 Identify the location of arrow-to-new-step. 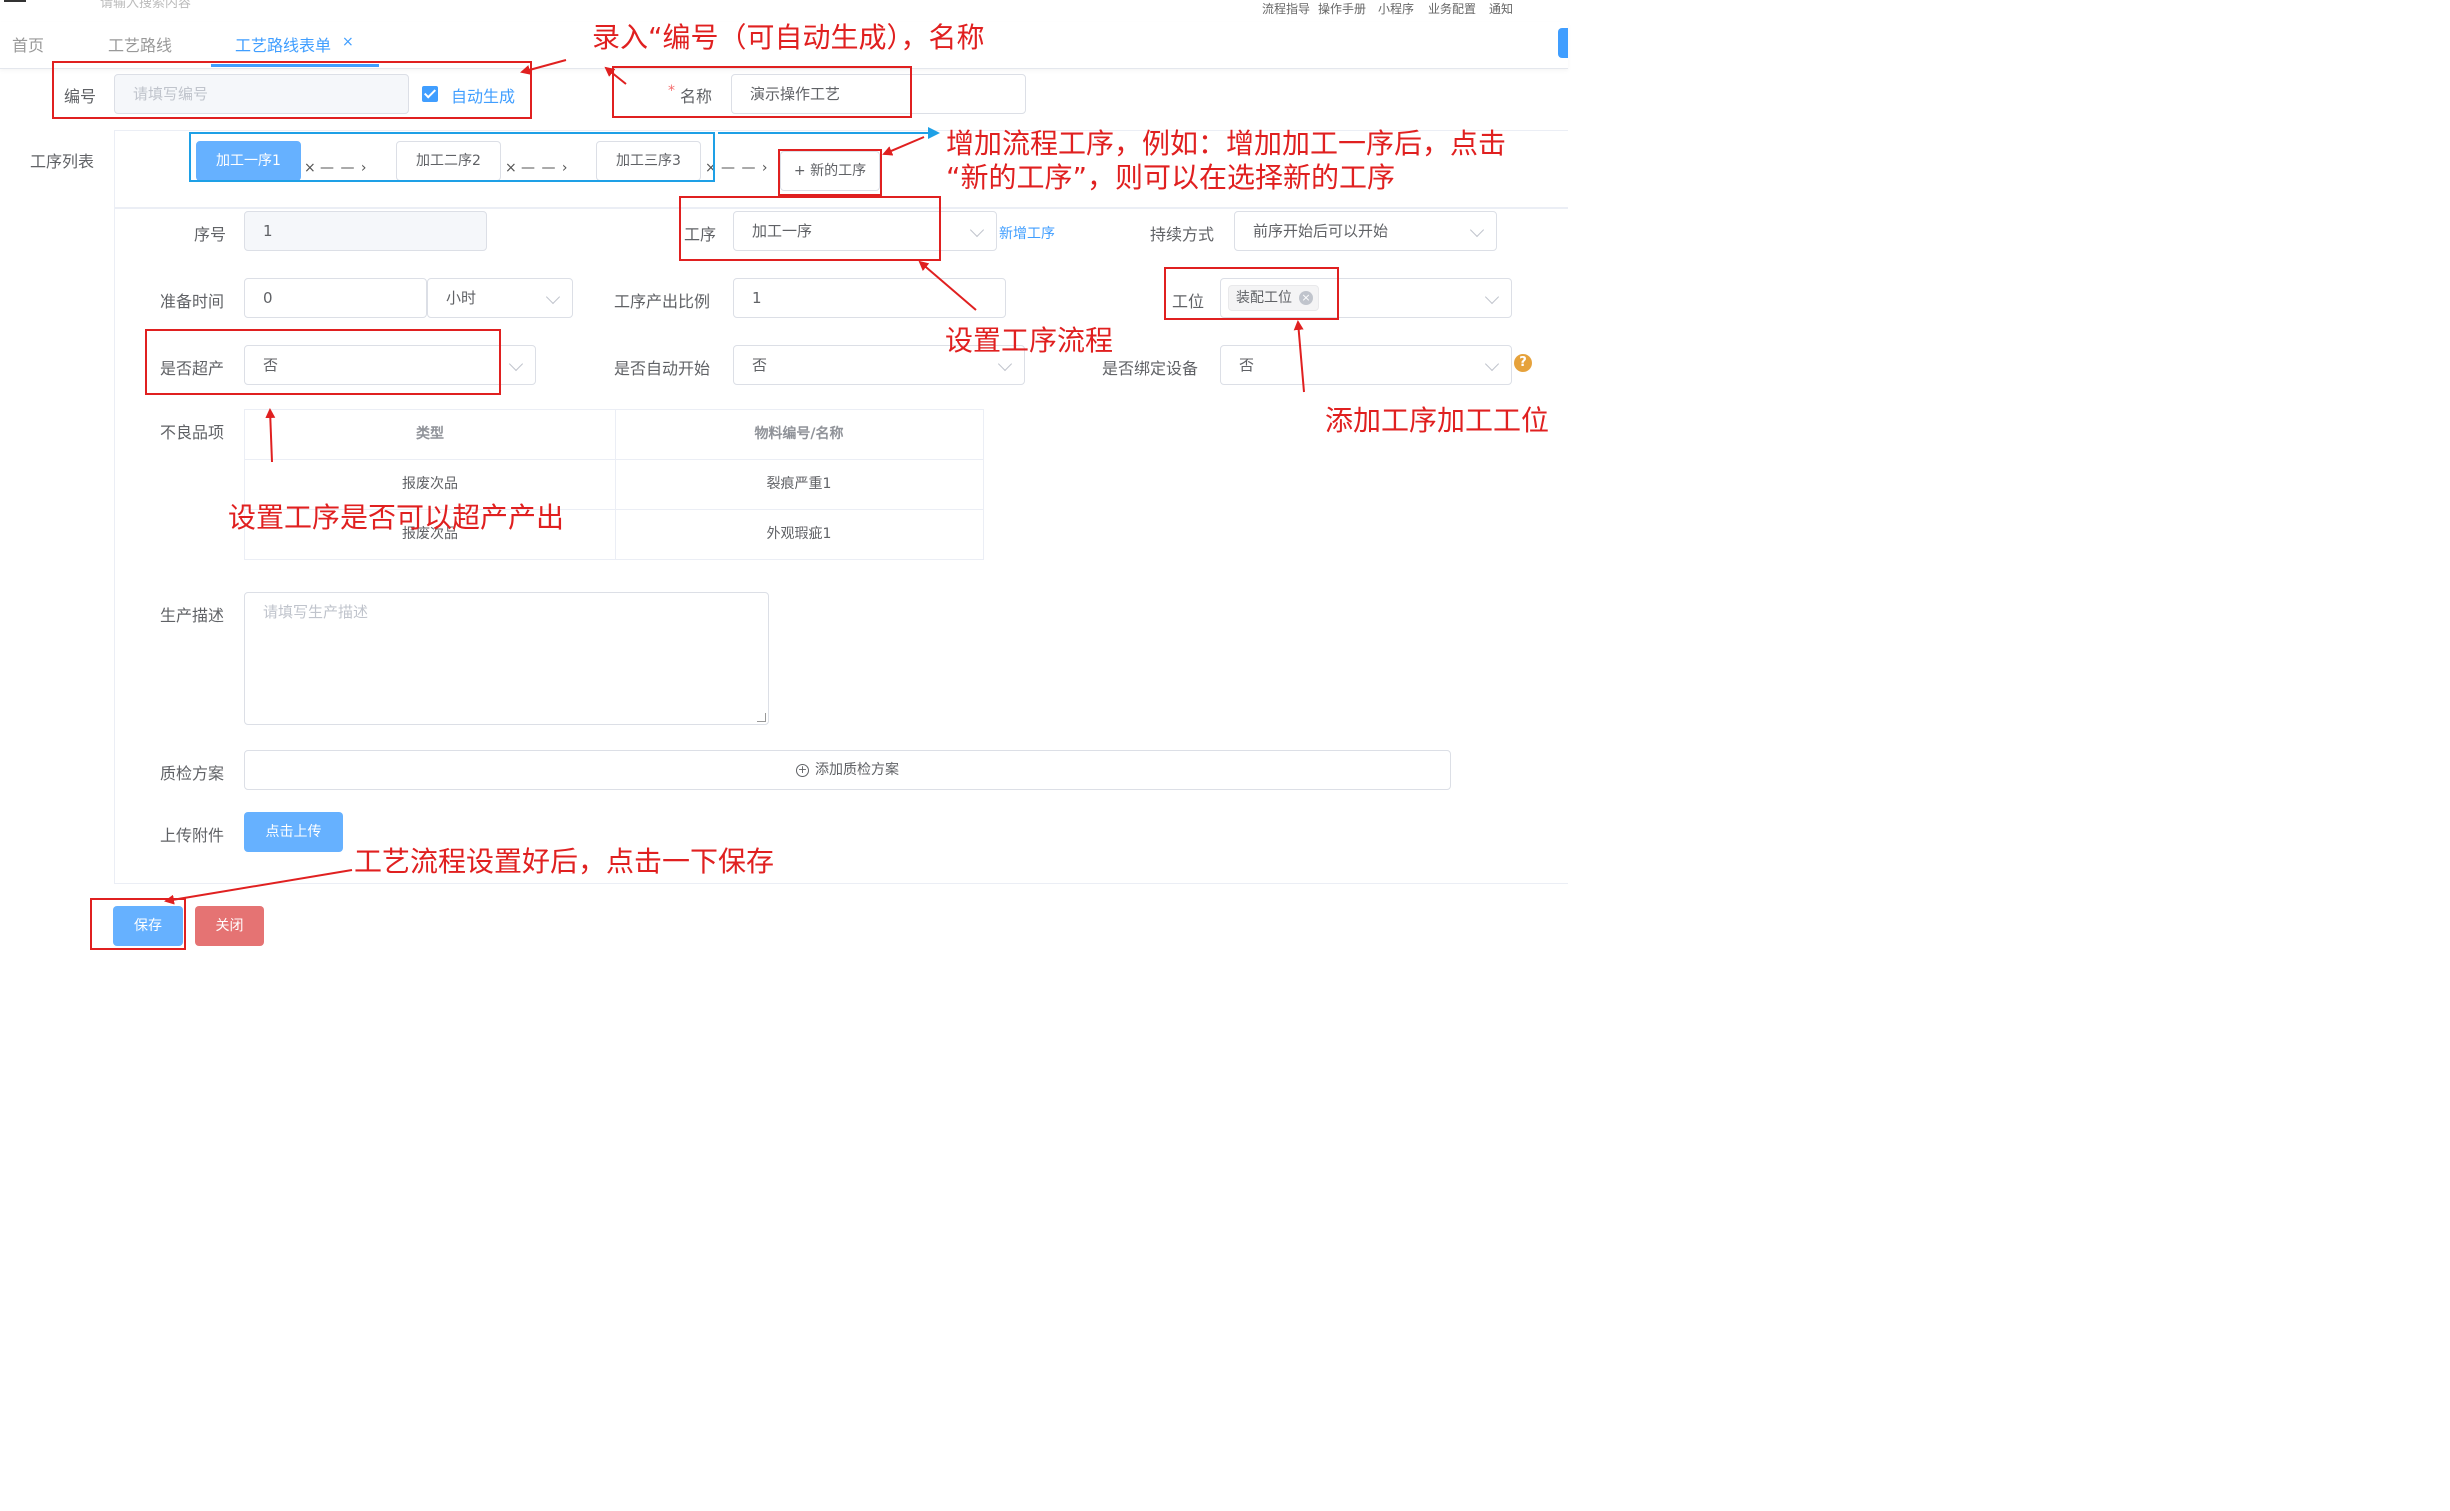
(903, 146).